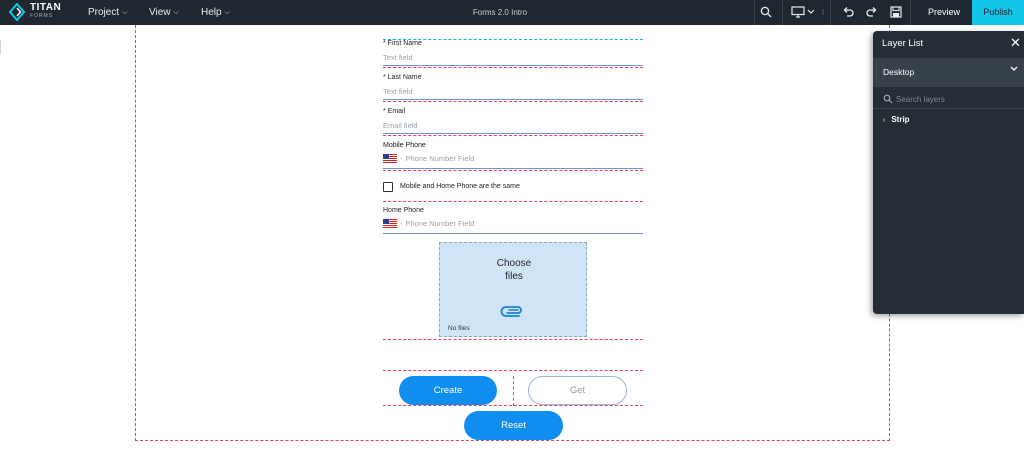 The width and height of the screenshot is (1024, 463). I want to click on upload-title-line2: files, so click(514, 276).